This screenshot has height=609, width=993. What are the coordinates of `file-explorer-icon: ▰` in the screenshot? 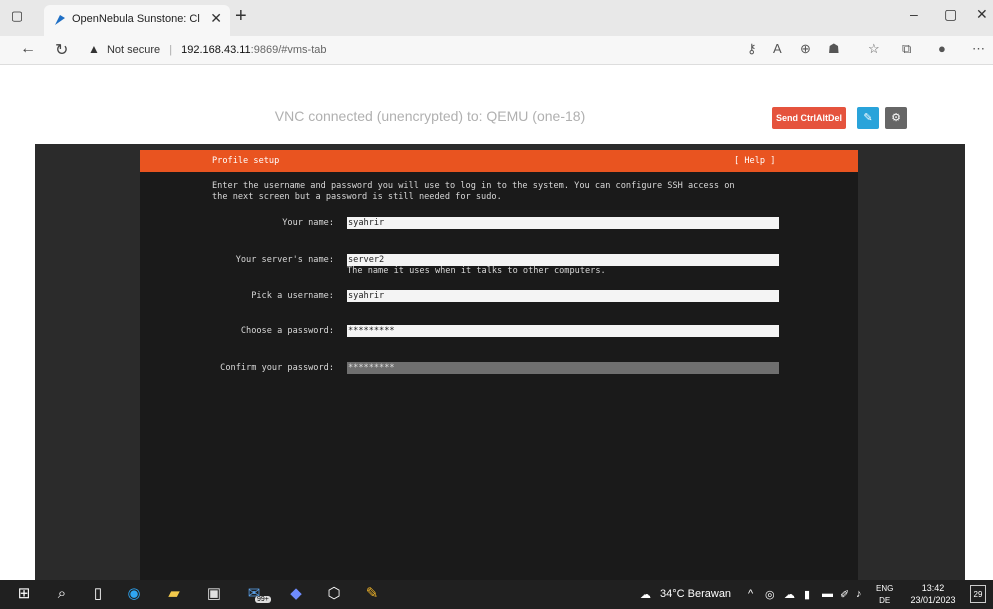 It's located at (174, 594).